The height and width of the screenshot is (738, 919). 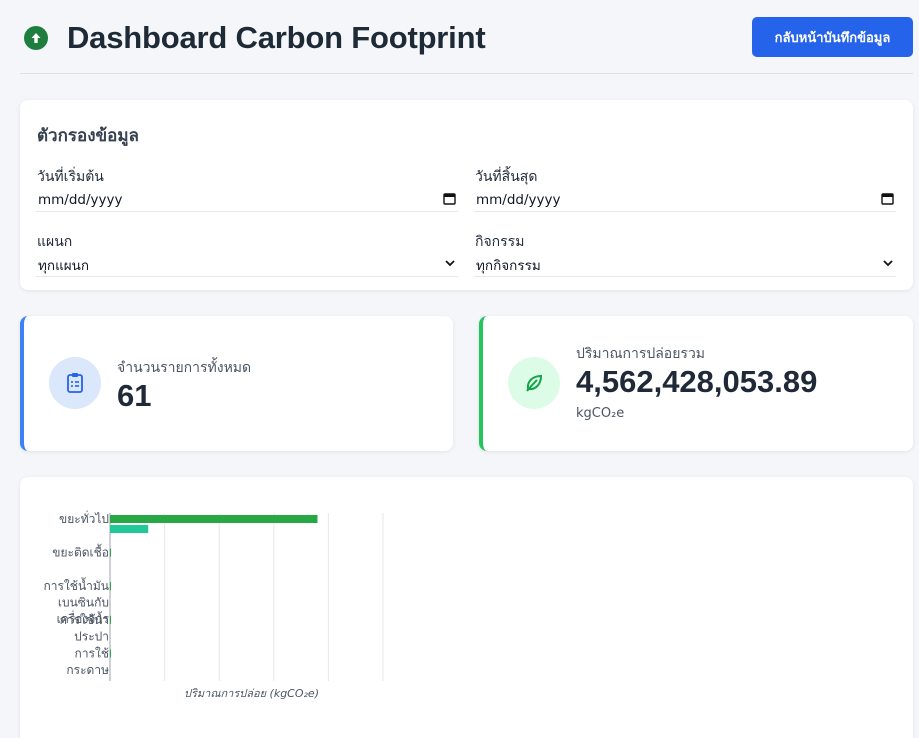 What do you see at coordinates (80, 552) in the screenshot?
I see `chart-category-label: ขยะติดเชื้อ` at bounding box center [80, 552].